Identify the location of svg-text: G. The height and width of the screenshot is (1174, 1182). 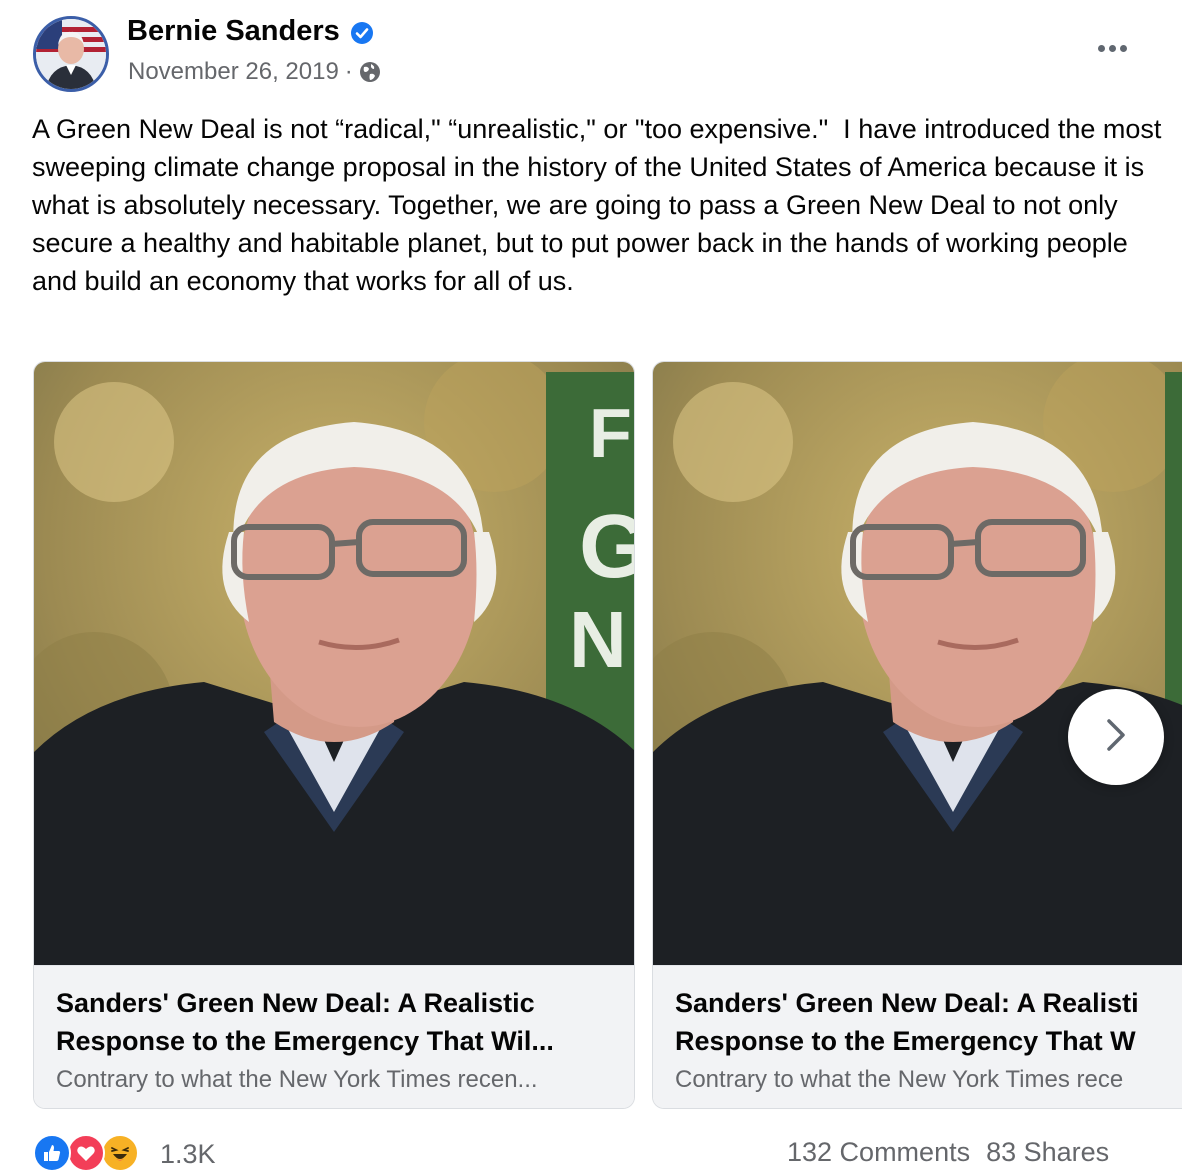
(607, 547).